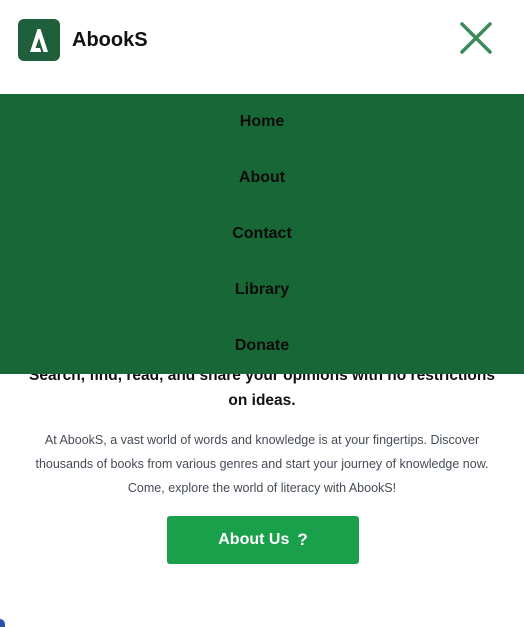 Image resolution: width=524 pixels, height=627 pixels. I want to click on about-us-button: About Us ?, so click(263, 540).